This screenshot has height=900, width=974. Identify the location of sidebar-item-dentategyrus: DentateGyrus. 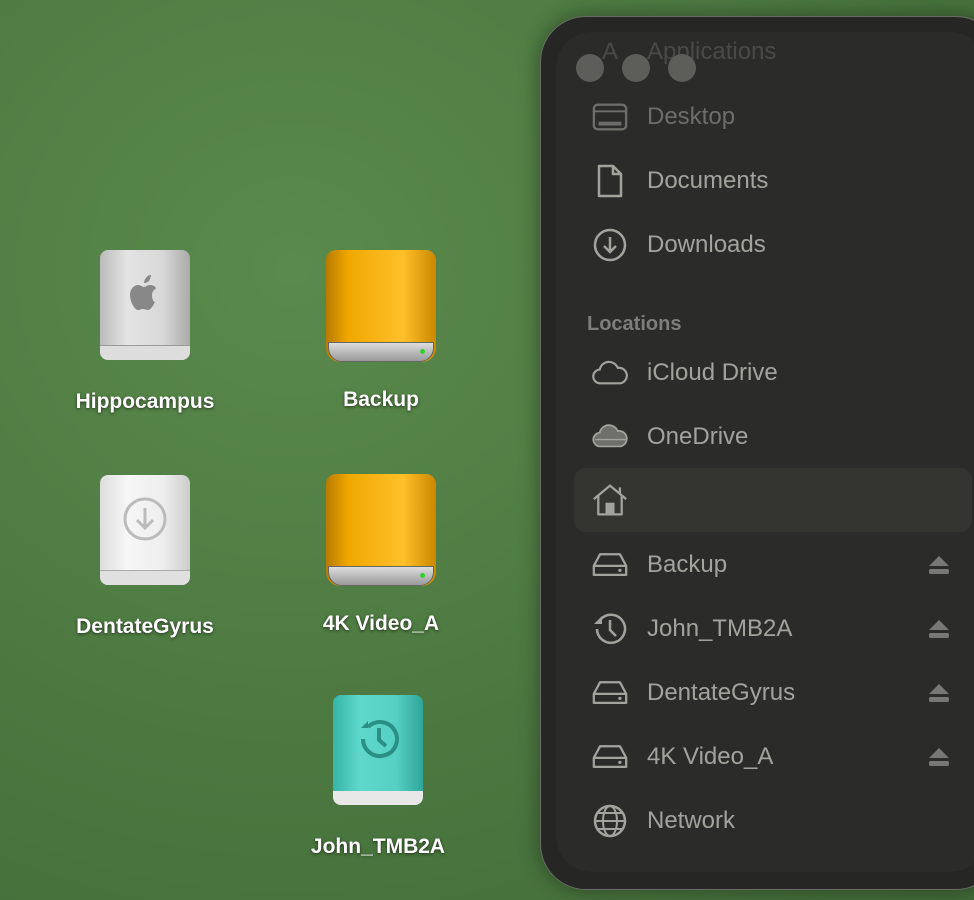
(773, 693).